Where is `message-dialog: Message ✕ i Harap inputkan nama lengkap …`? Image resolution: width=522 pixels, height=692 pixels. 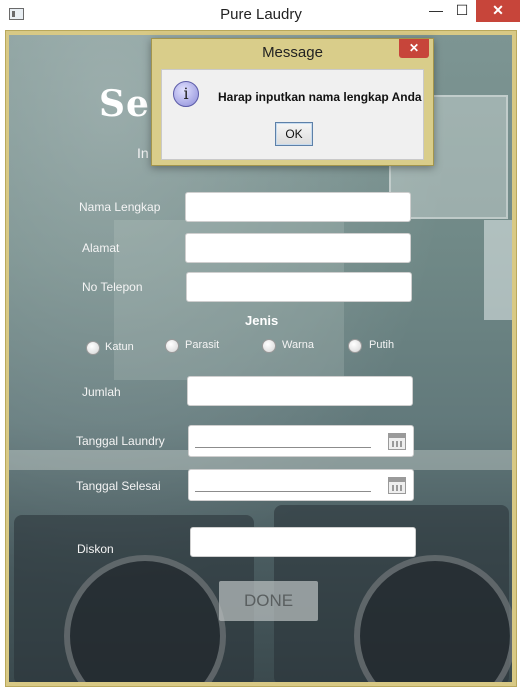 message-dialog: Message ✕ i Harap inputkan nama lengkap … is located at coordinates (292, 102).